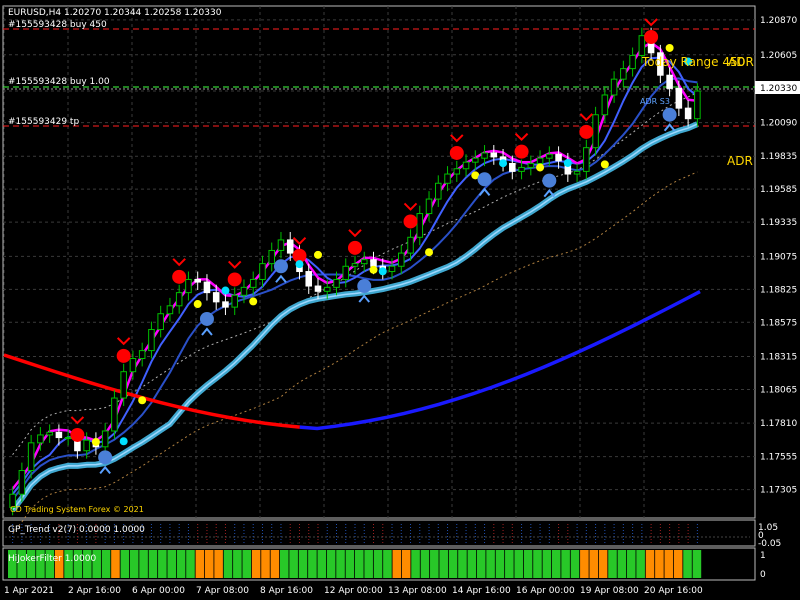 This screenshot has width=800, height=600. I want to click on time-tick-label: 19 Apr 08:00, so click(609, 591).